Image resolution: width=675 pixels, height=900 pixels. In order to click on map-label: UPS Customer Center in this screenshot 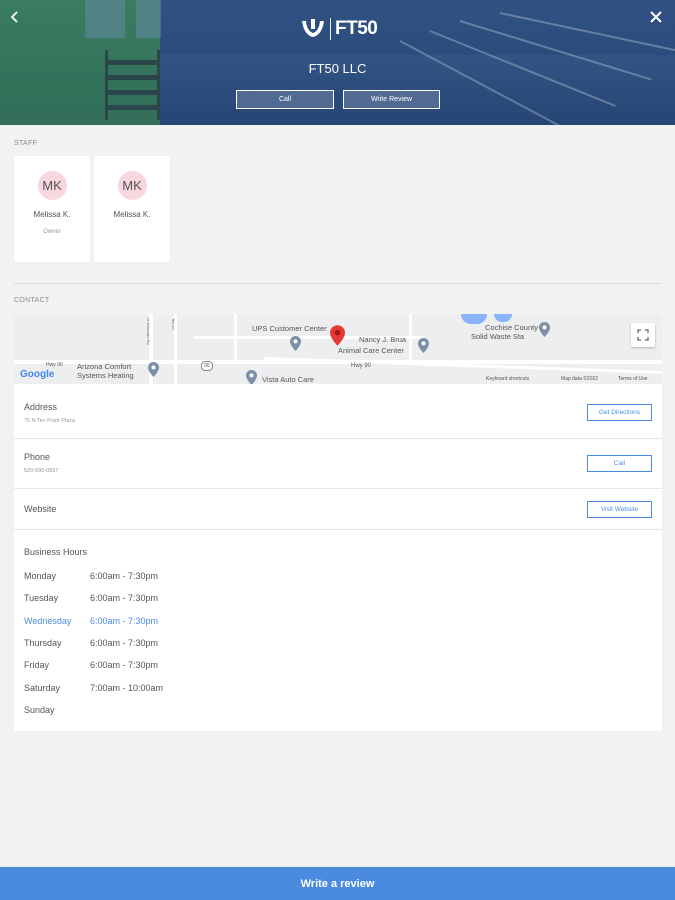, I will do `click(289, 328)`.